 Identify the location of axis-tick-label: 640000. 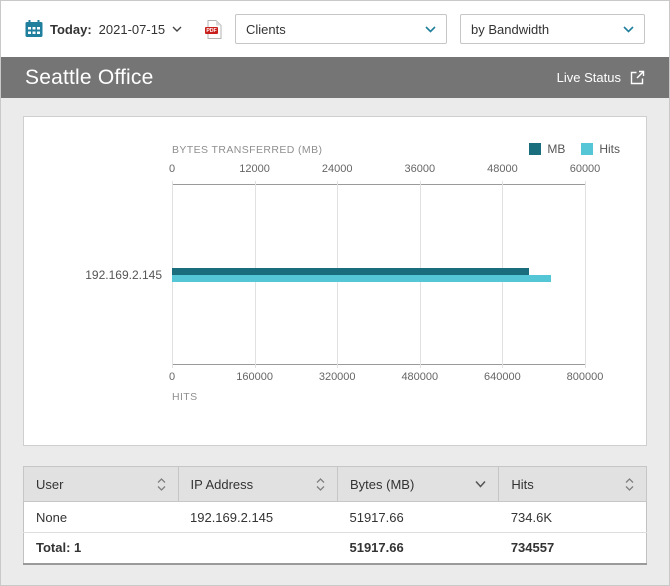
(502, 377).